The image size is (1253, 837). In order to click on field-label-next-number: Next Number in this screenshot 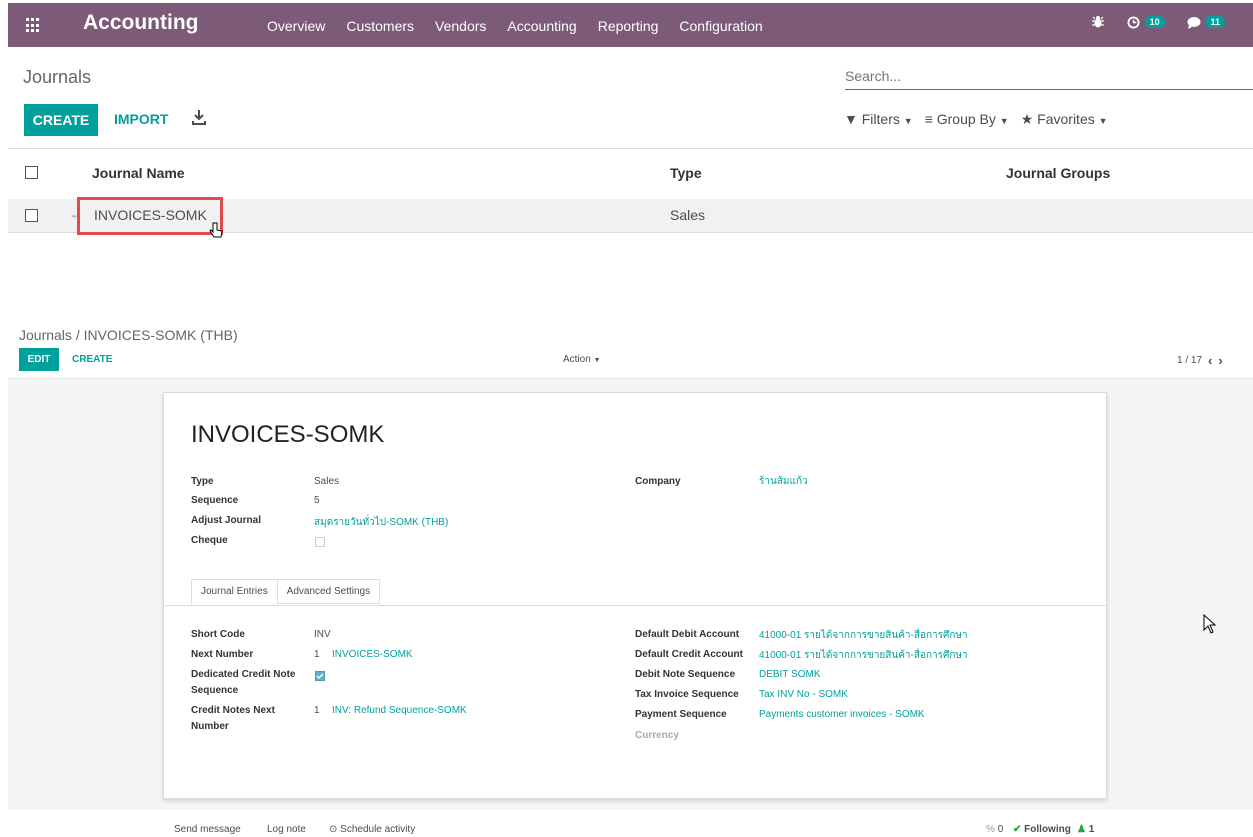, I will do `click(222, 654)`.